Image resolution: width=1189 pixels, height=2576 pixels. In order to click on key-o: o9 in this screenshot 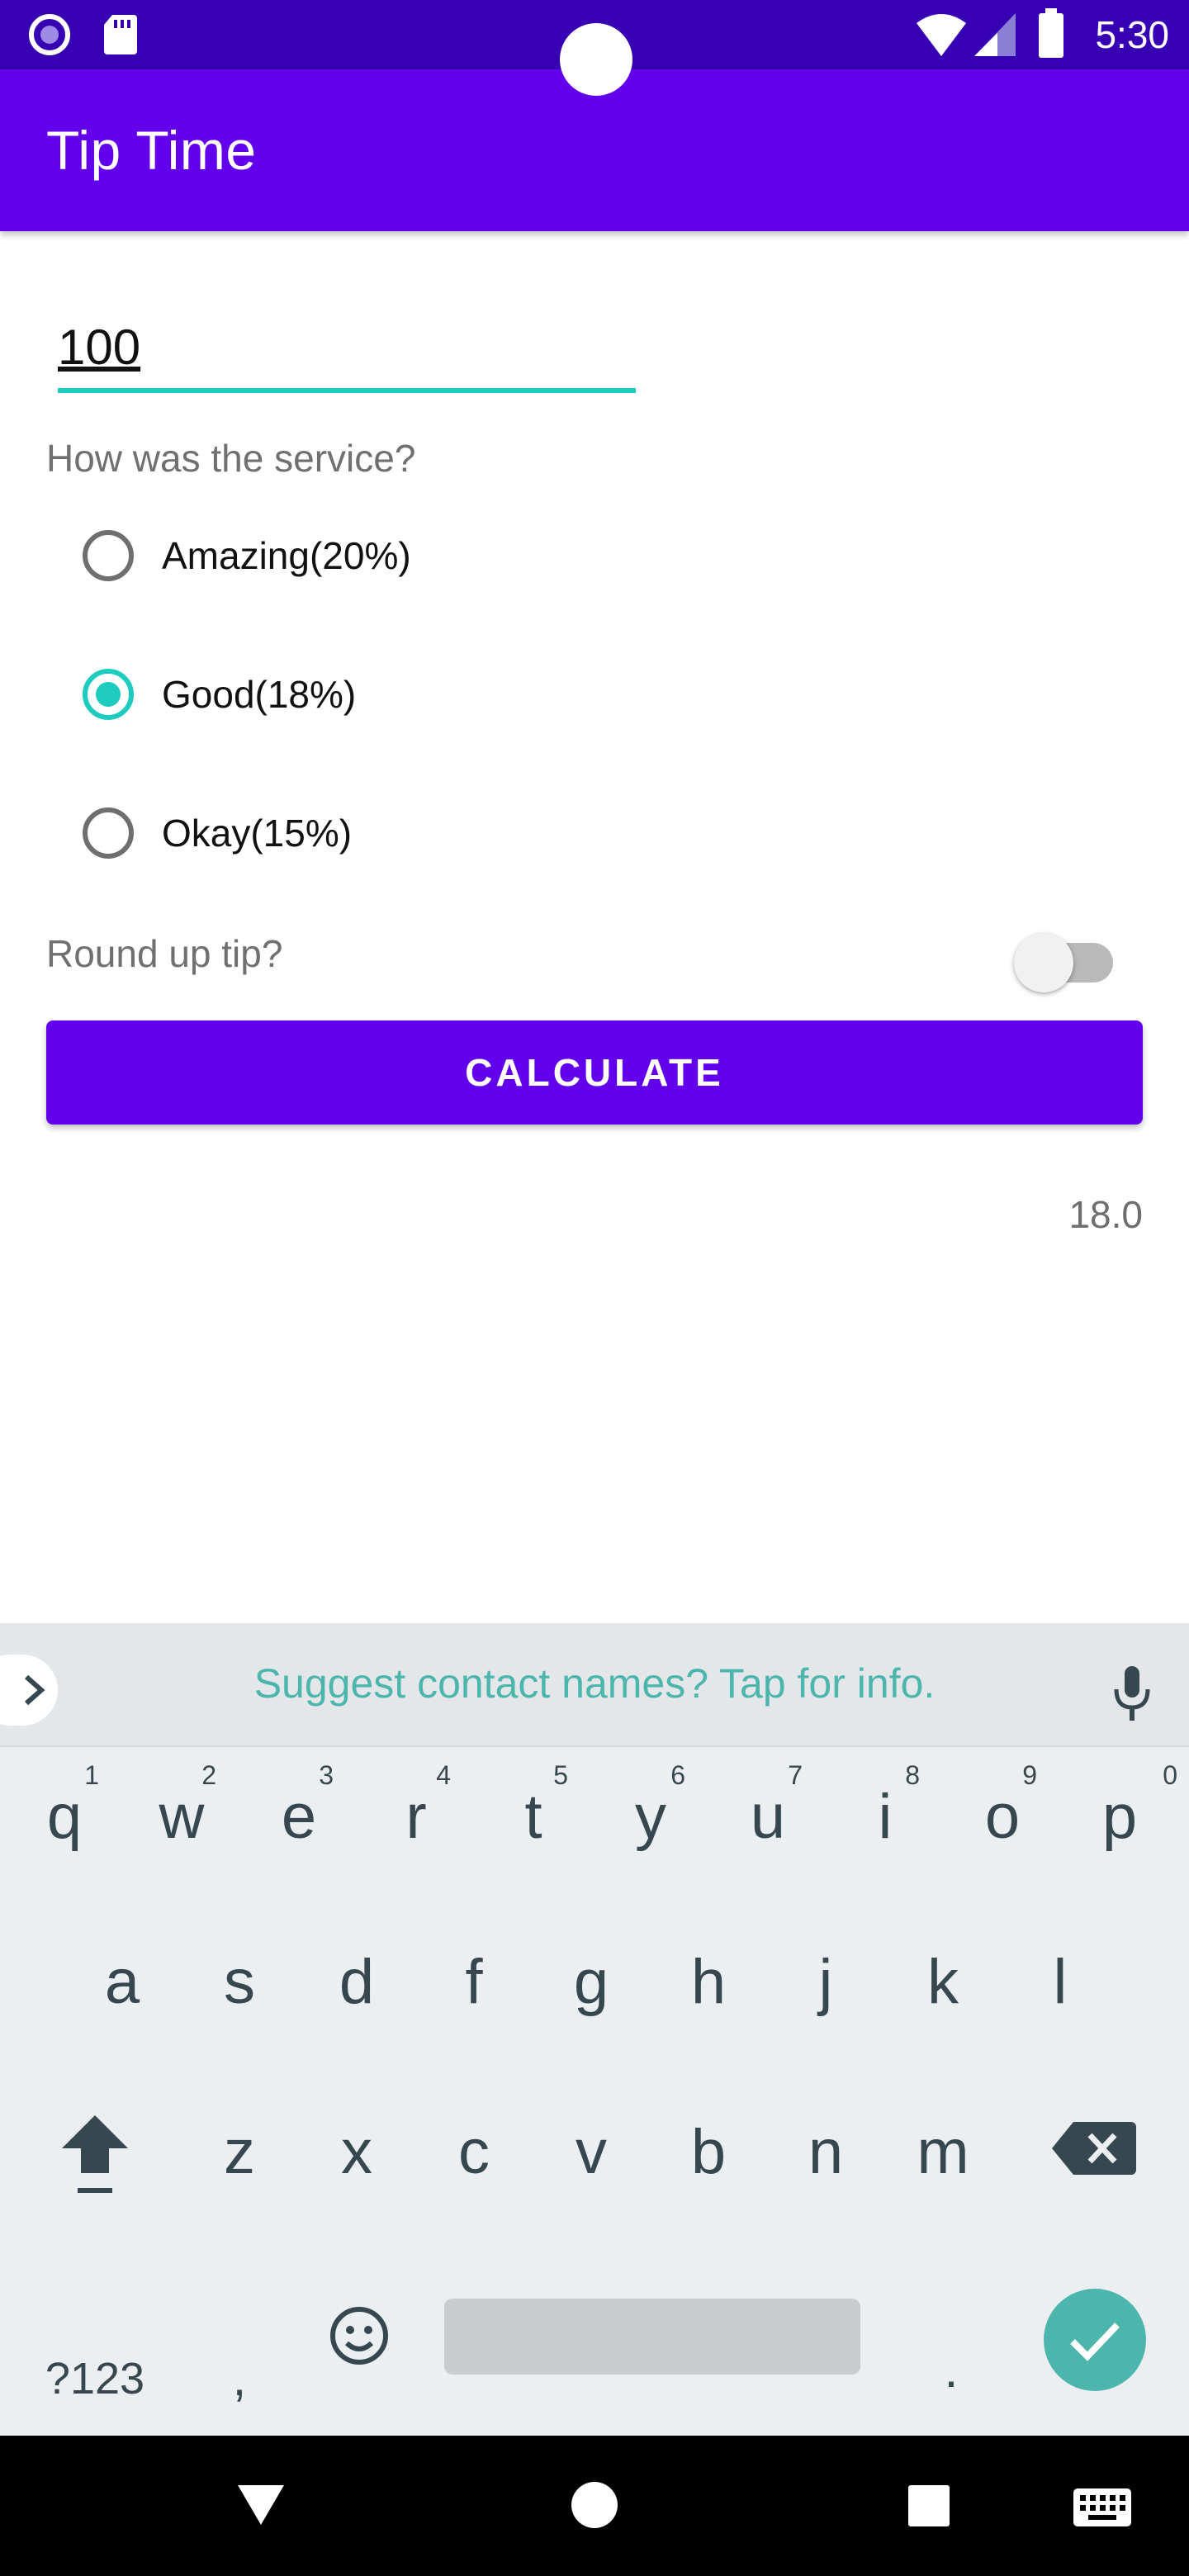, I will do `click(1002, 1817)`.